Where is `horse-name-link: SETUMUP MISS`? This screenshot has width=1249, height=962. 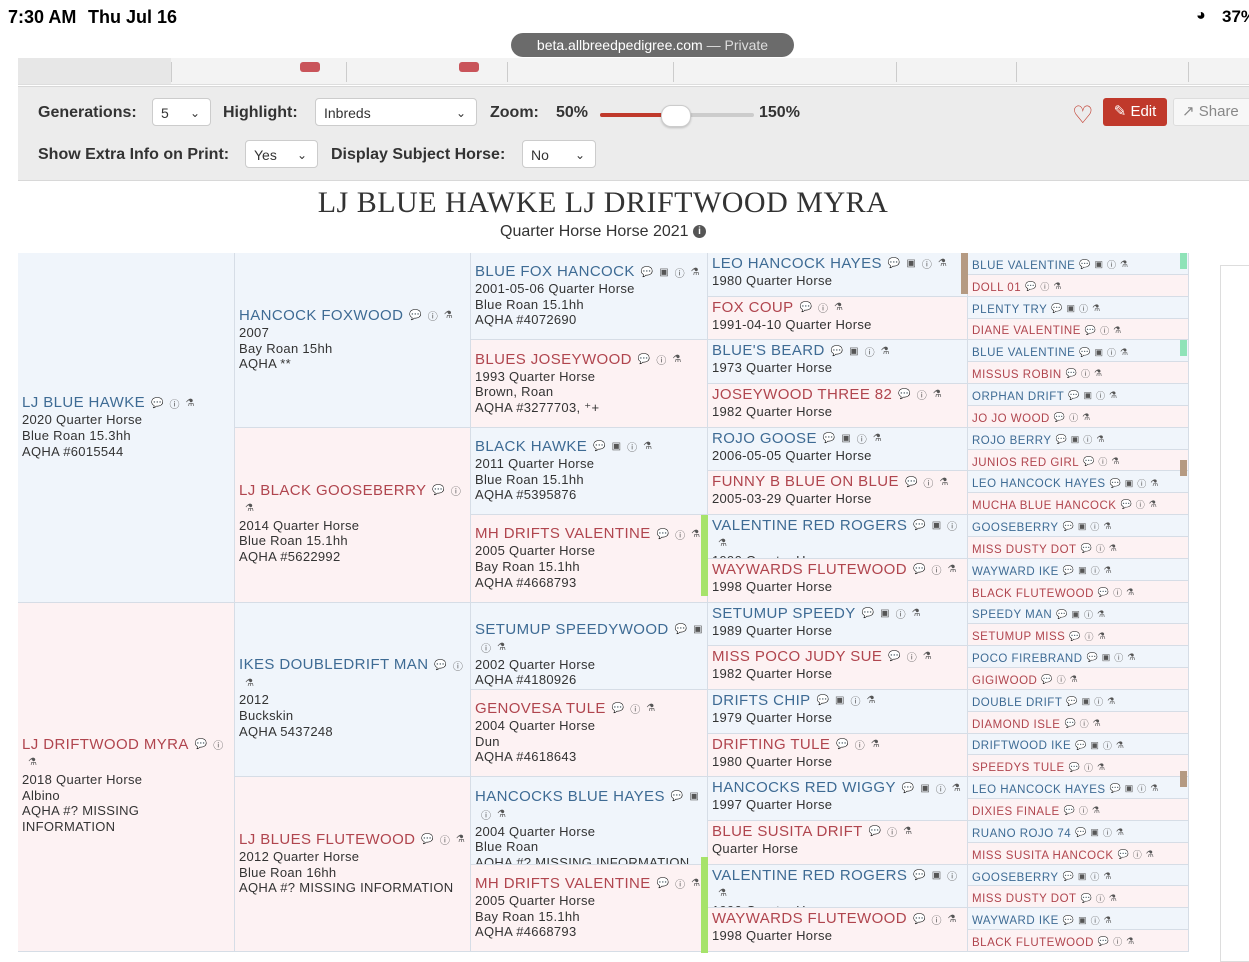
horse-name-link: SETUMUP MISS is located at coordinates (1018, 637).